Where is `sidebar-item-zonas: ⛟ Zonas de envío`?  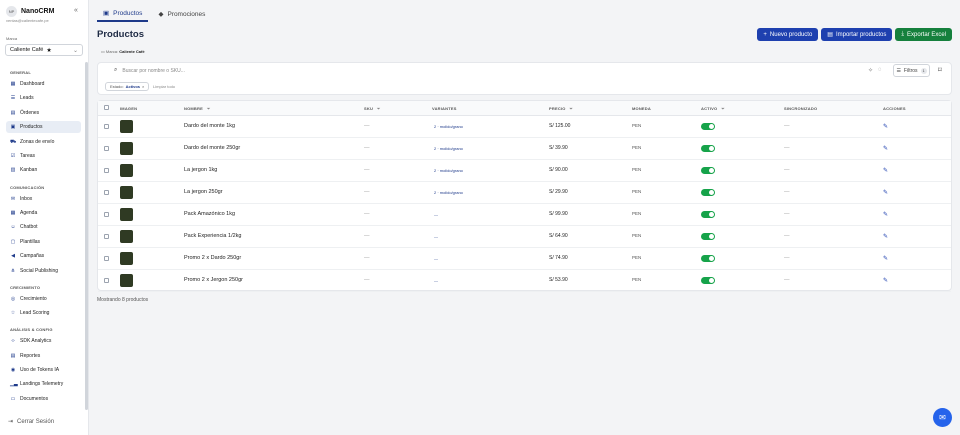 sidebar-item-zonas: ⛟ Zonas de envío is located at coordinates (43, 142).